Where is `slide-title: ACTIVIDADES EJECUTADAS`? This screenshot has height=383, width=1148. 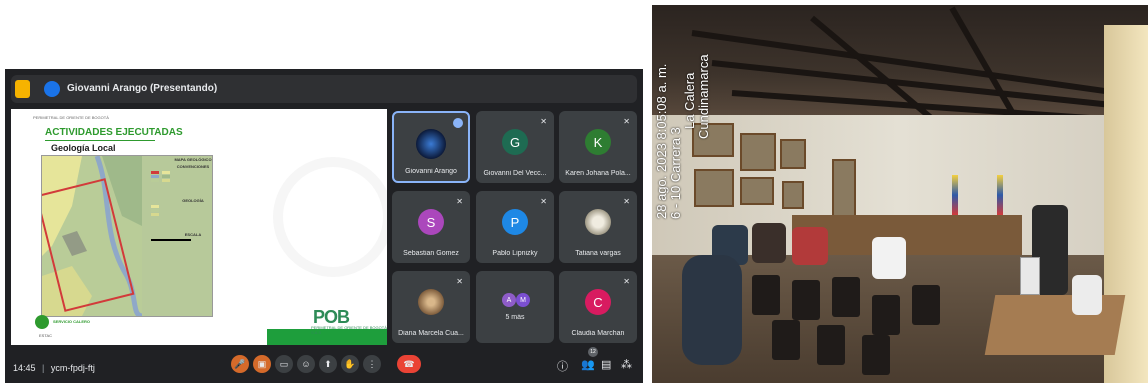
slide-title: ACTIVIDADES EJECUTADAS is located at coordinates (114, 132).